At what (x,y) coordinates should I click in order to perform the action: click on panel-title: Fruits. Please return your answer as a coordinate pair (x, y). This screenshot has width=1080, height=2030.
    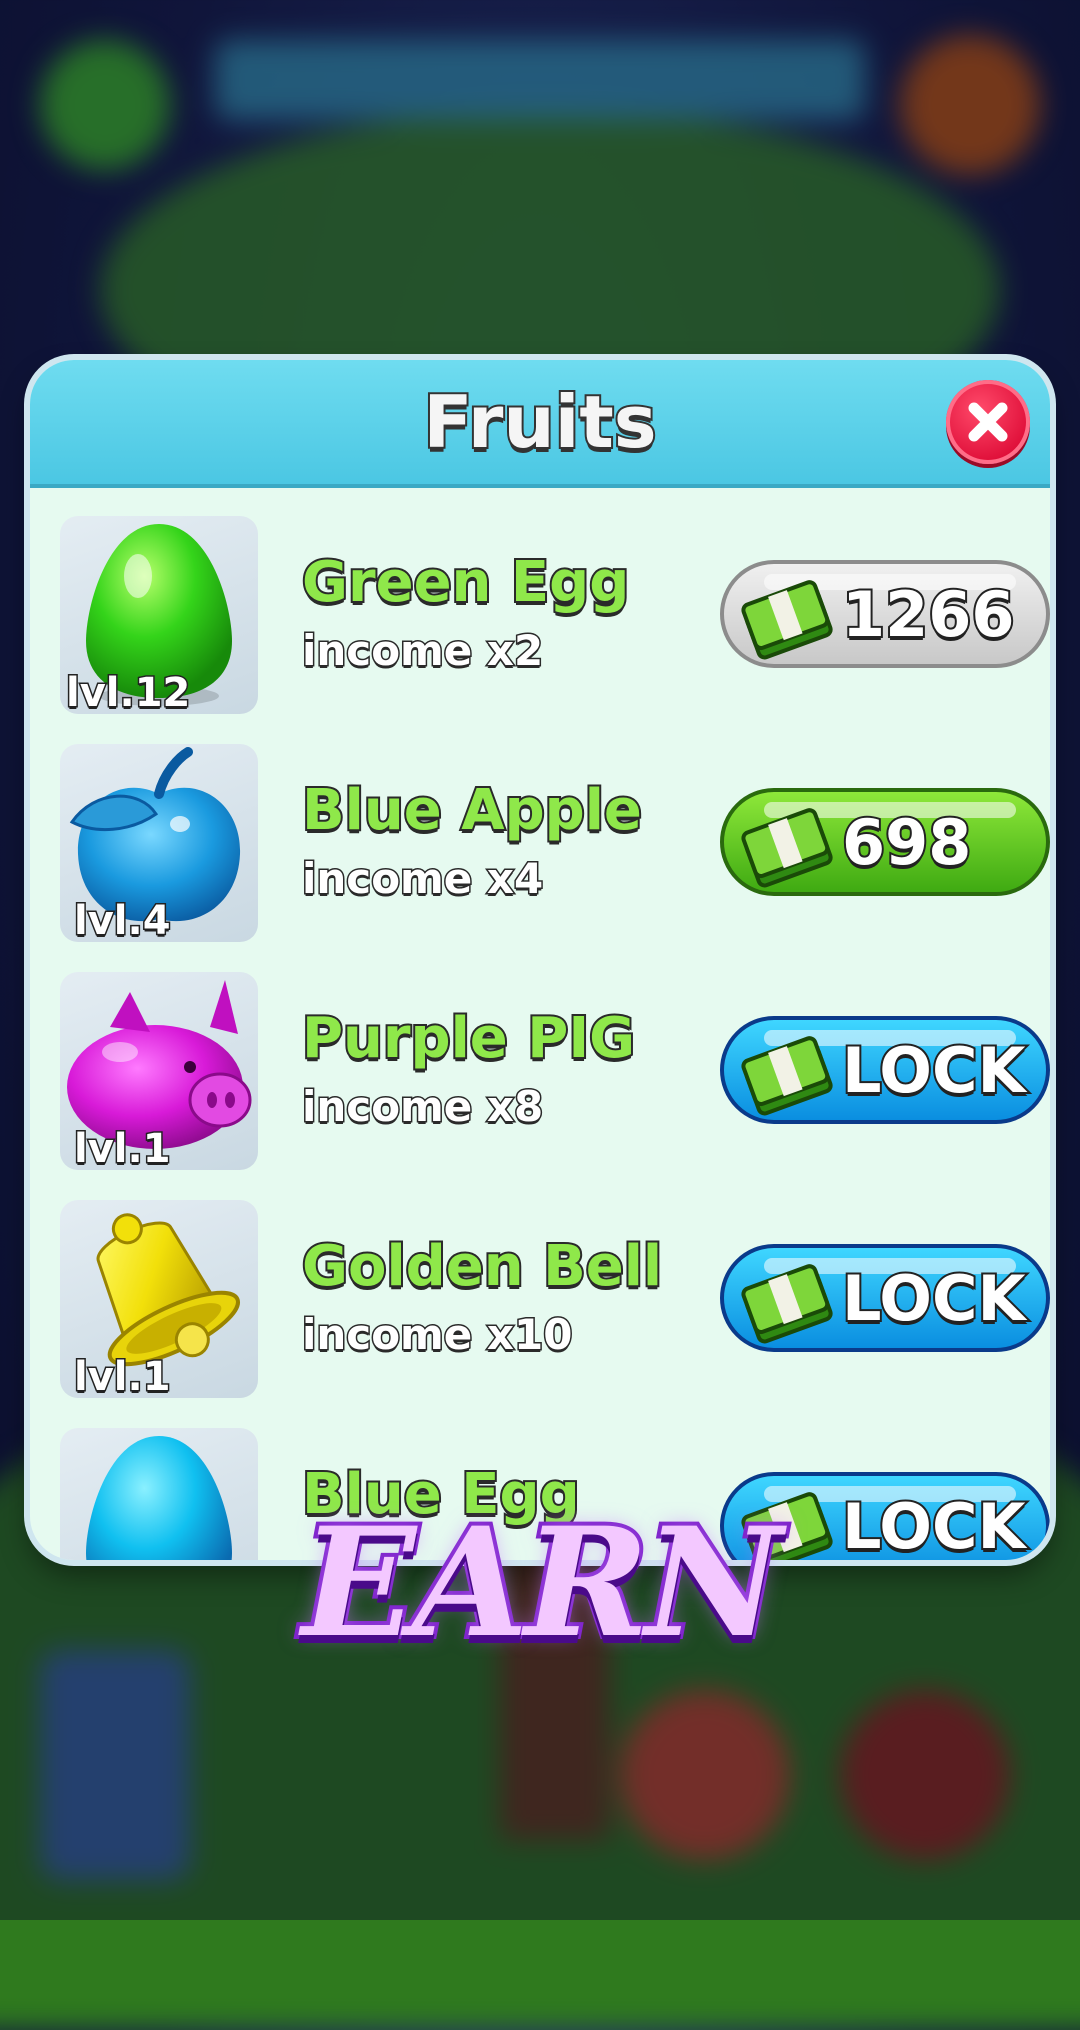
    Looking at the image, I should click on (539, 422).